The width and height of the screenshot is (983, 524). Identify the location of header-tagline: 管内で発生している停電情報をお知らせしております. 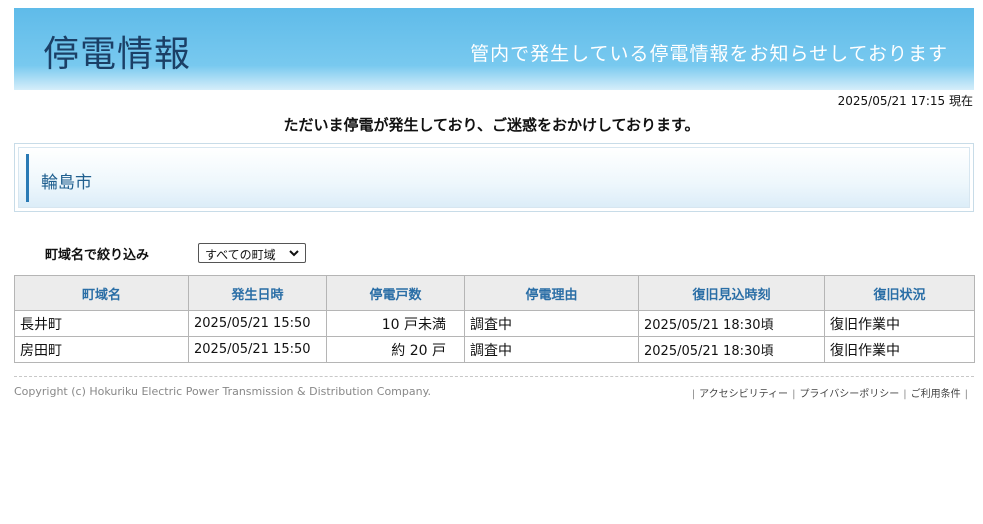
(709, 54).